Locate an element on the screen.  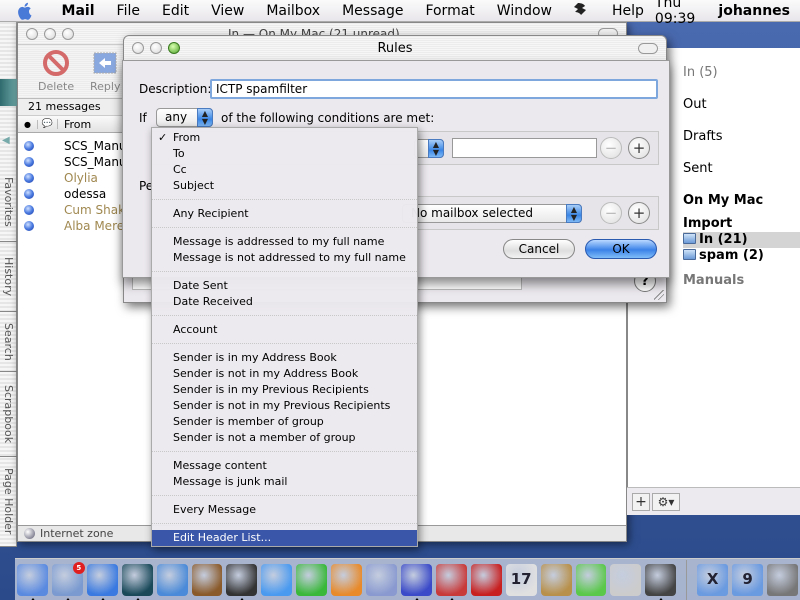
dock-itunes-icon is located at coordinates (591, 579).